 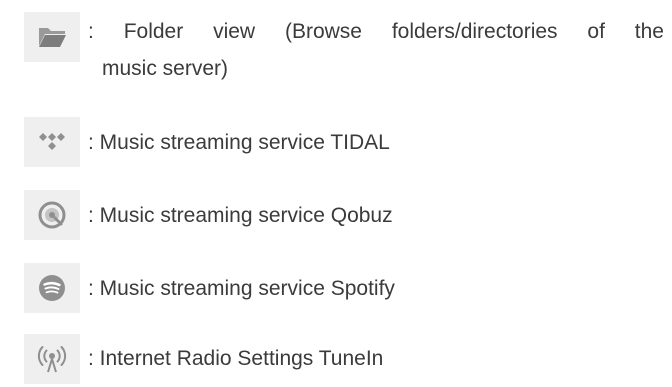 I want to click on tidal-icon-box, so click(x=52, y=142).